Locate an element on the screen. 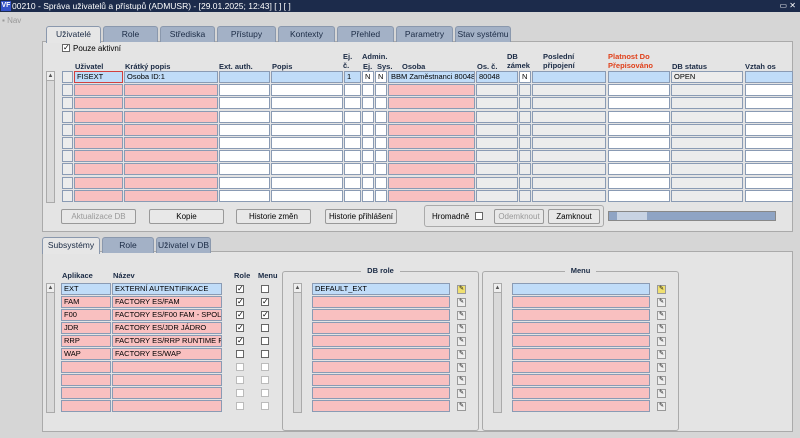 This screenshot has width=800, height=438. menu-scrollbar: ▲ is located at coordinates (497, 348).